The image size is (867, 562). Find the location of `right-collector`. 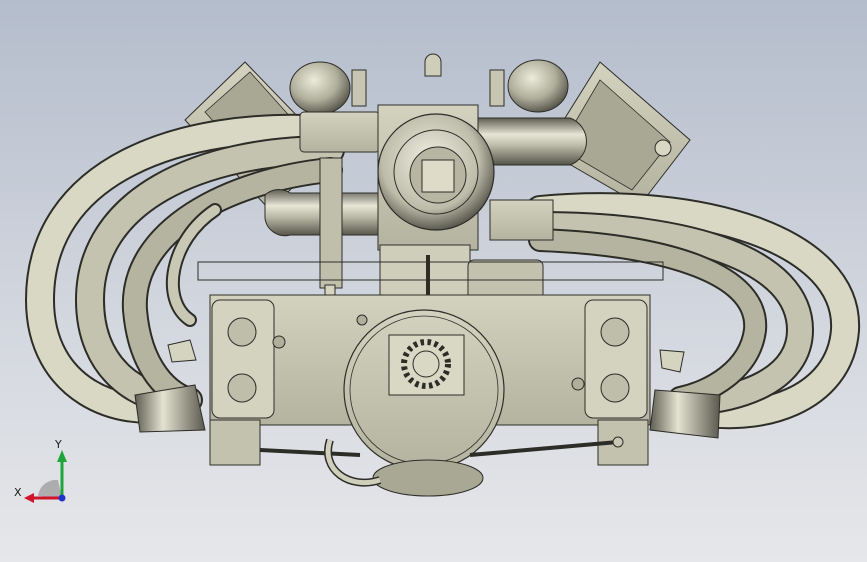

right-collector is located at coordinates (685, 414).